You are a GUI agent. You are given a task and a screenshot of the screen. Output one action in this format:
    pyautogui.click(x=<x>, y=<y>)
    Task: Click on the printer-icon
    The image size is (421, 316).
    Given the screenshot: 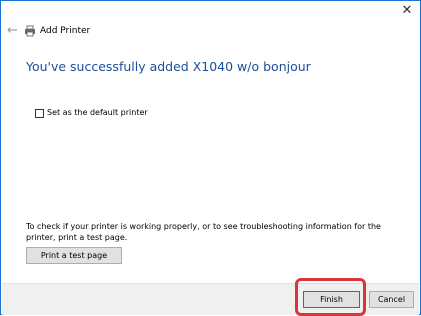 What is the action you would take?
    pyautogui.click(x=30, y=31)
    